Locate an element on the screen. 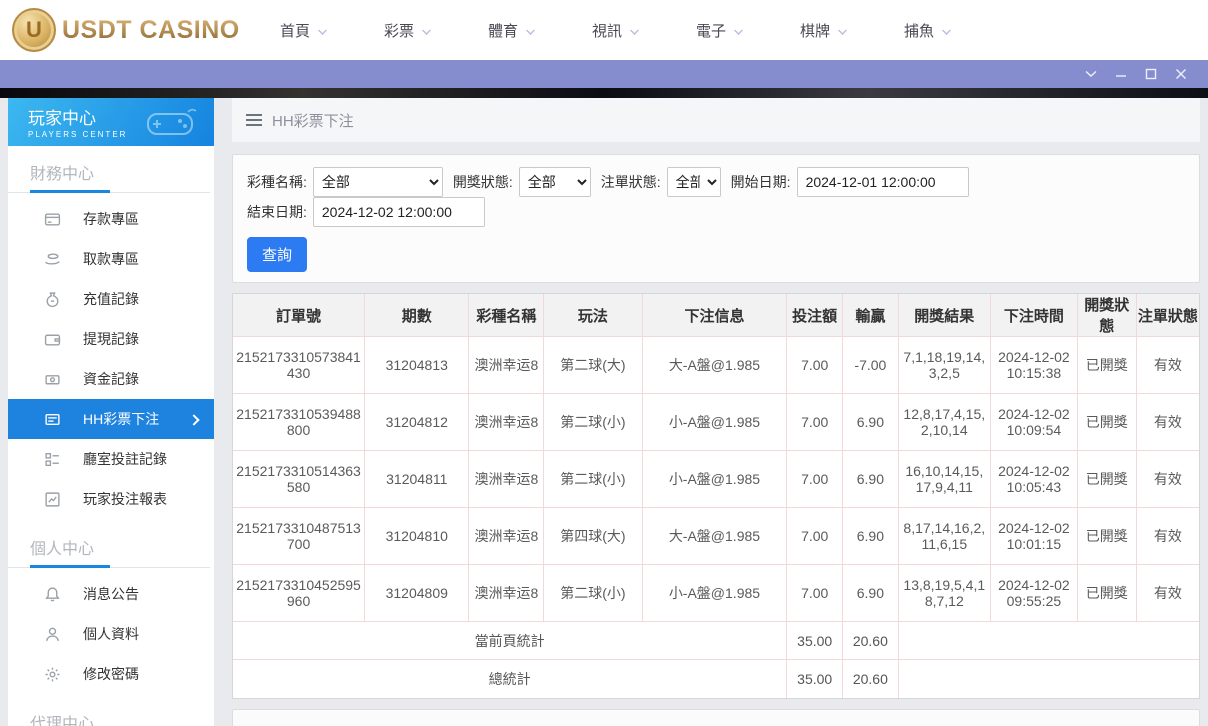  sidebar-item-withdrawal-record: 提現記錄 is located at coordinates (111, 339).